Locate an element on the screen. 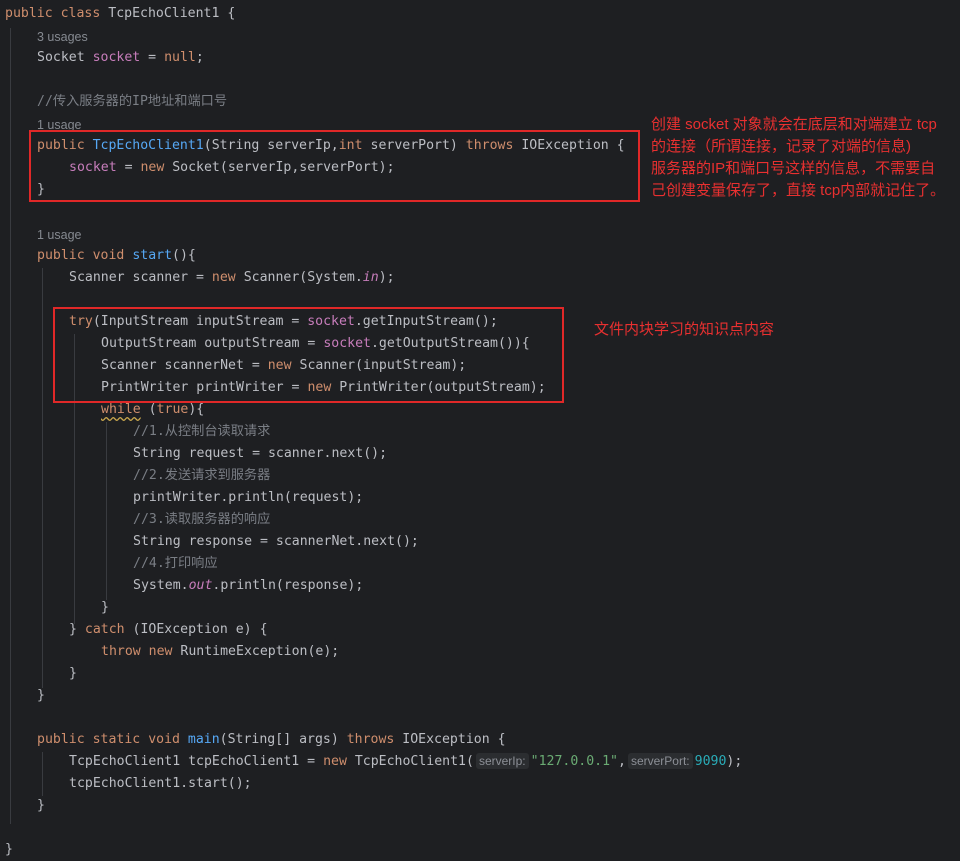 Image resolution: width=960 pixels, height=861 pixels. field-declaration: Socket socket = null; is located at coordinates (120, 58).